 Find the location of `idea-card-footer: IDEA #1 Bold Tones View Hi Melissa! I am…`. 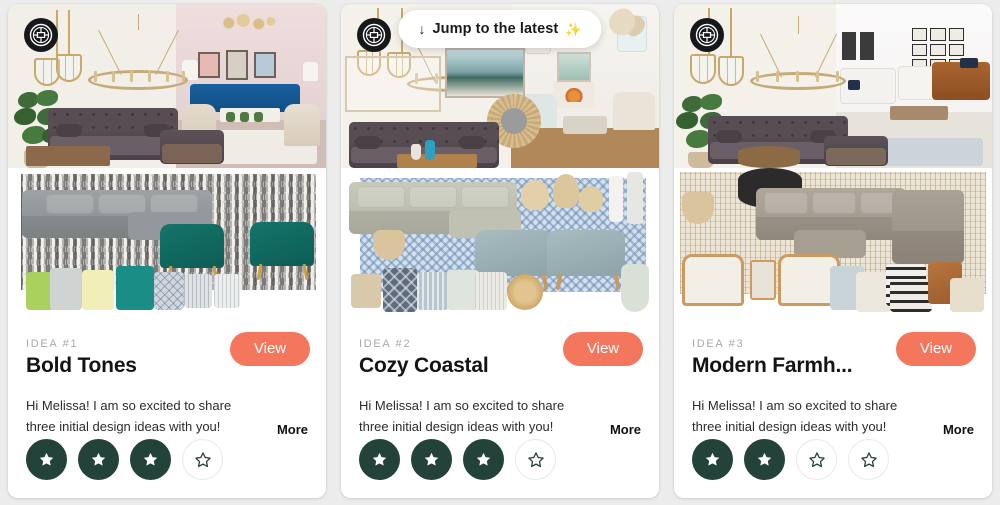

idea-card-footer: IDEA #1 Bold Tones View Hi Melissa! I am… is located at coordinates (167, 409).